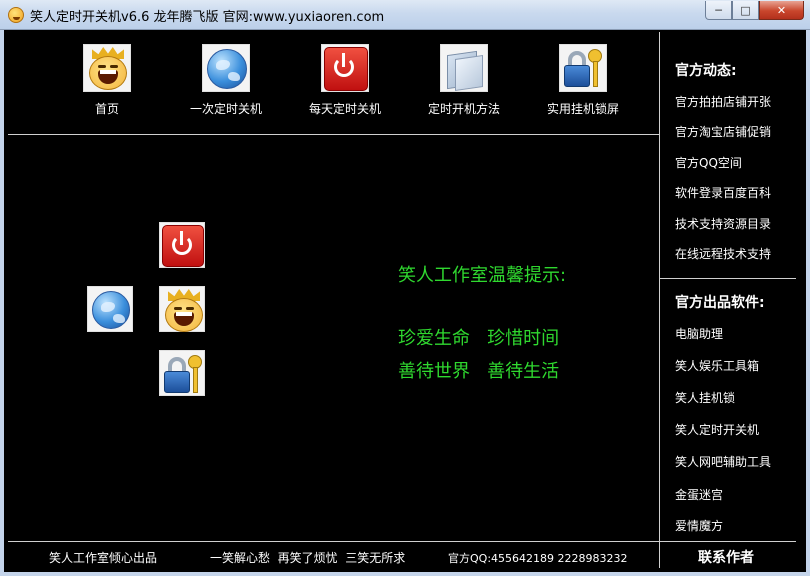  I want to click on toolbar-item-startup-method: 定时开机方法, so click(464, 80).